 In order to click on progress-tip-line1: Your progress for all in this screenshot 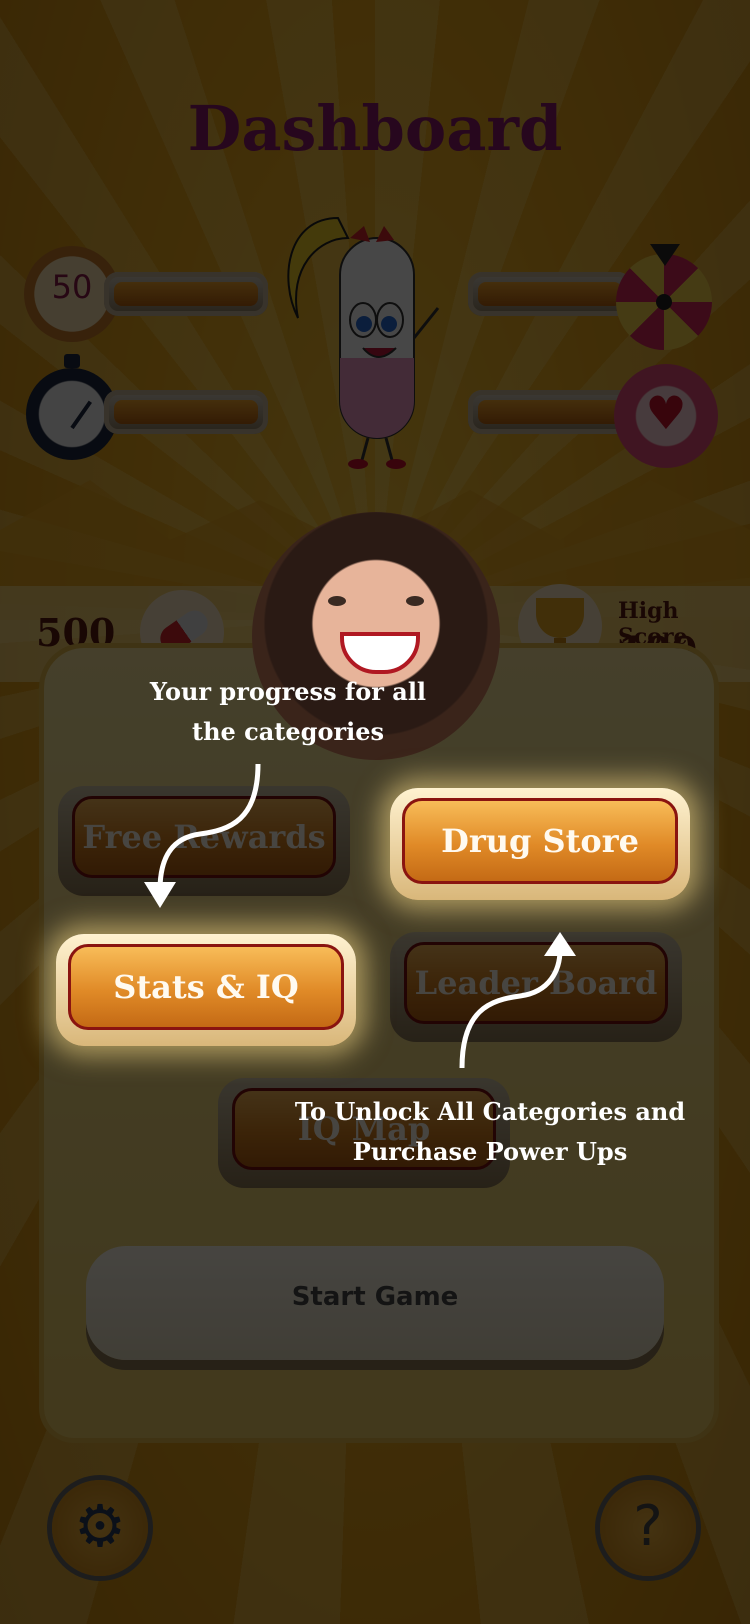, I will do `click(288, 691)`.